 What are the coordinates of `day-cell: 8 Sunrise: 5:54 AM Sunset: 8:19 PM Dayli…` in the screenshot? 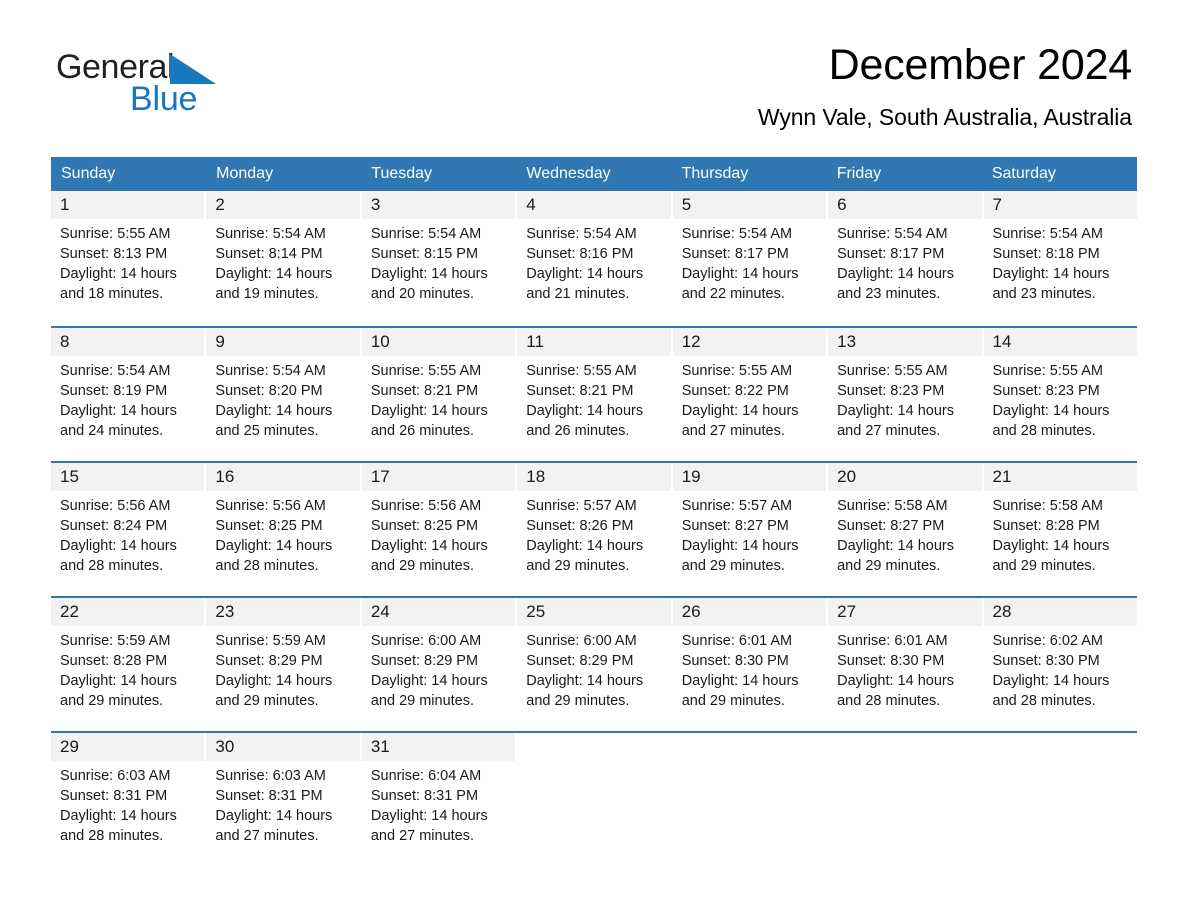 It's located at (128, 394).